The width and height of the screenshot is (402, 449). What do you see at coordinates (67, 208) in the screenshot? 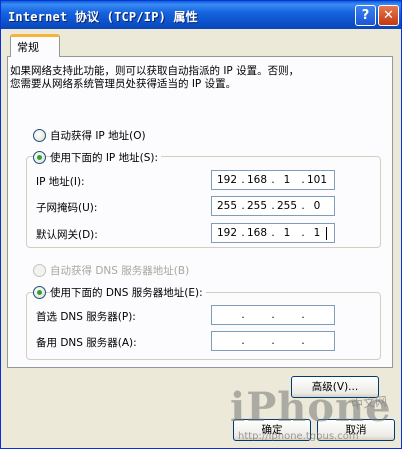
I see `subnet-mask-label: 子网掩码(U):` at bounding box center [67, 208].